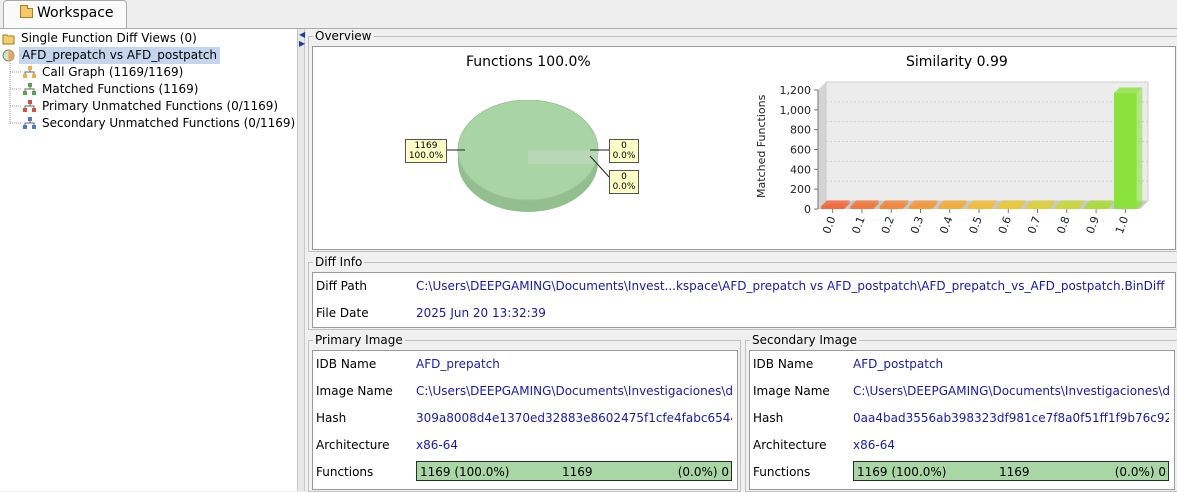  Describe the element at coordinates (343, 36) in the screenshot. I see `overview-title: Overview` at that location.